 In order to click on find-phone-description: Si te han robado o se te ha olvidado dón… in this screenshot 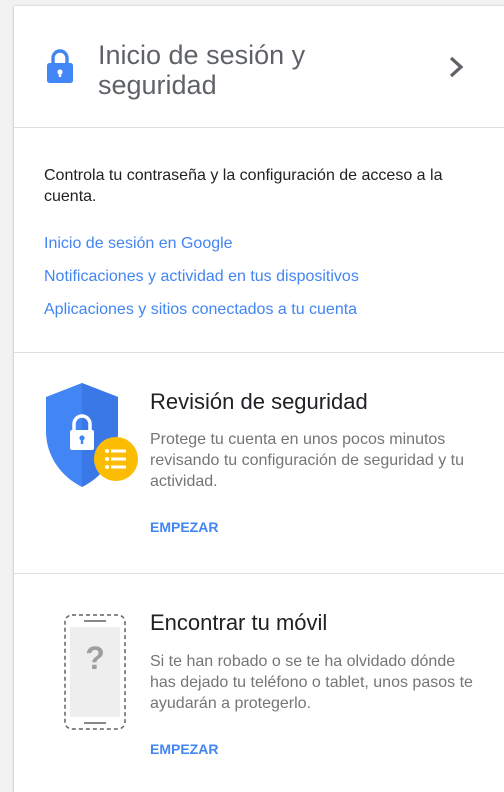, I will do `click(311, 682)`.